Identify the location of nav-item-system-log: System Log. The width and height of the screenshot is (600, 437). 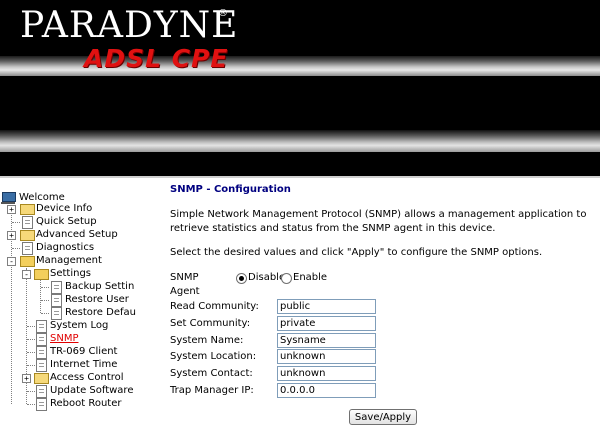
(75, 326).